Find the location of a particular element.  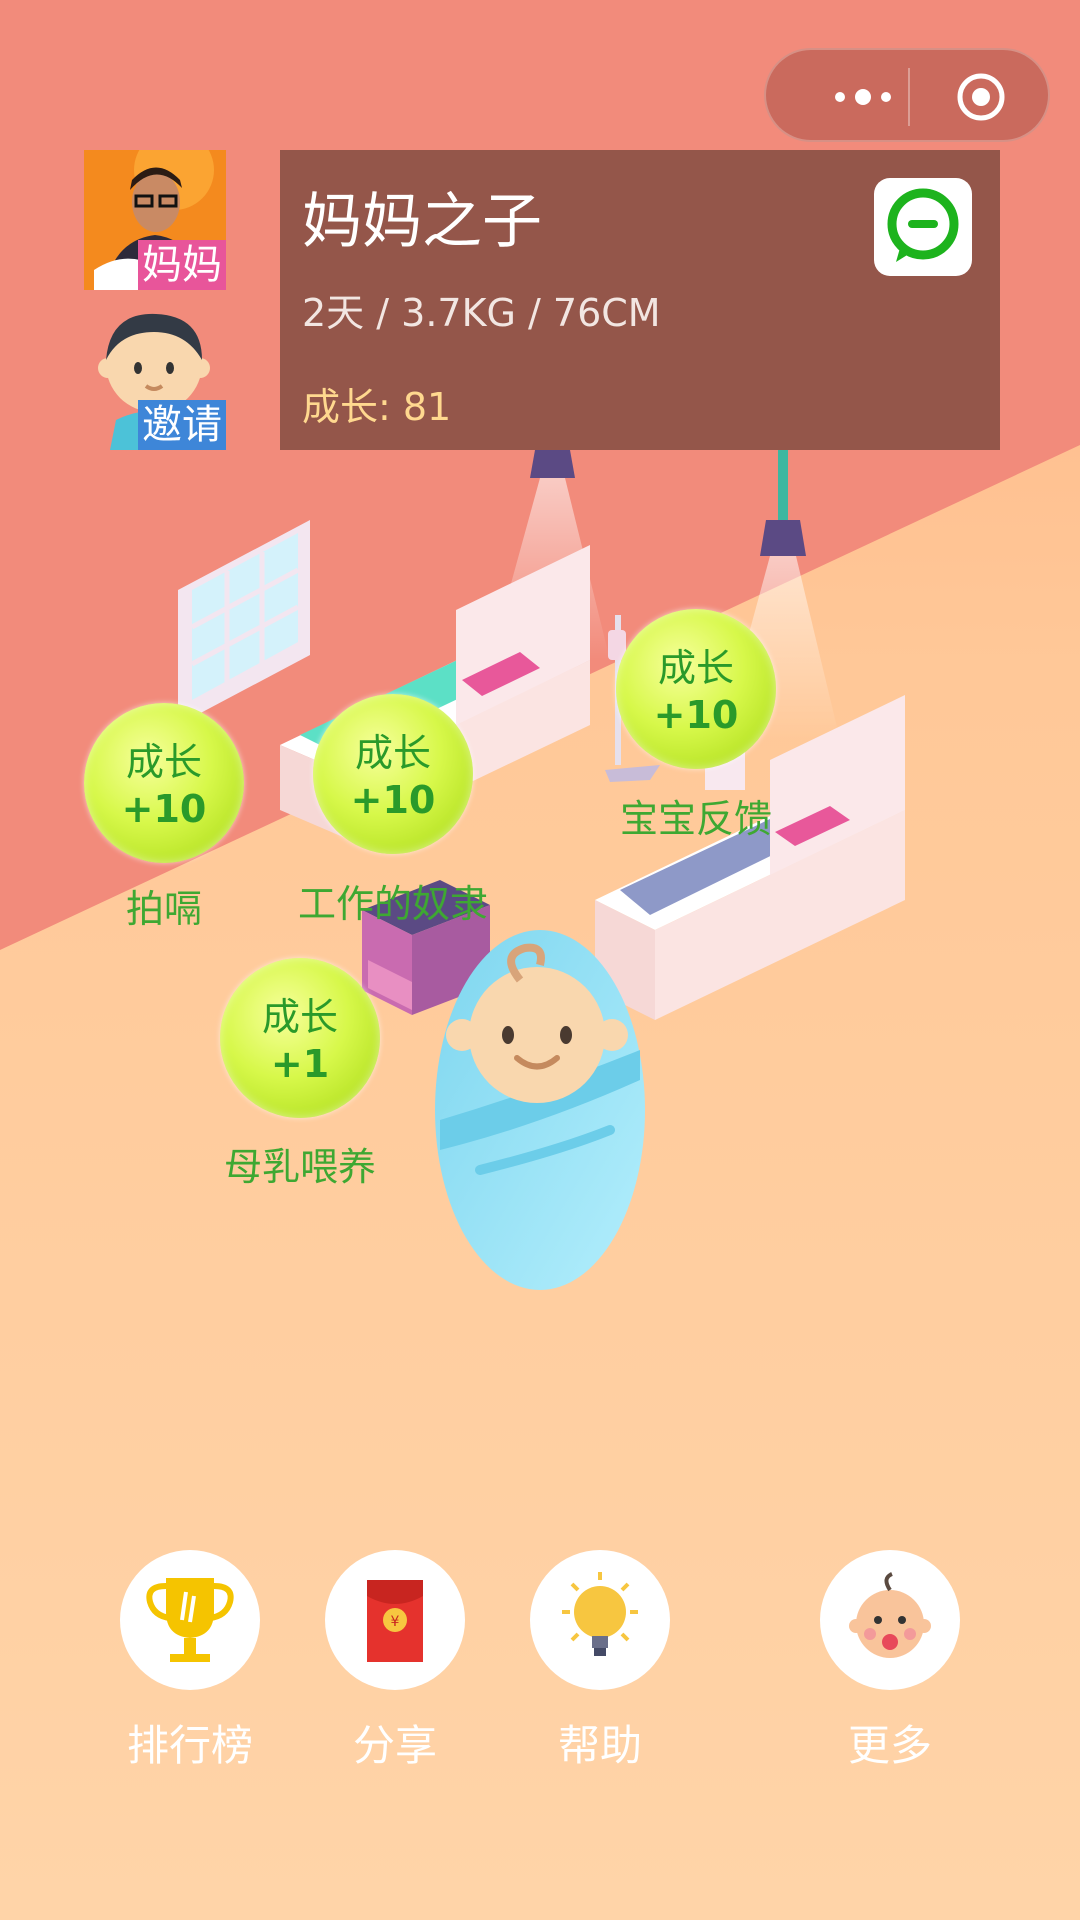

bubble-caption-burp: 拍嗝 is located at coordinates (163, 909).